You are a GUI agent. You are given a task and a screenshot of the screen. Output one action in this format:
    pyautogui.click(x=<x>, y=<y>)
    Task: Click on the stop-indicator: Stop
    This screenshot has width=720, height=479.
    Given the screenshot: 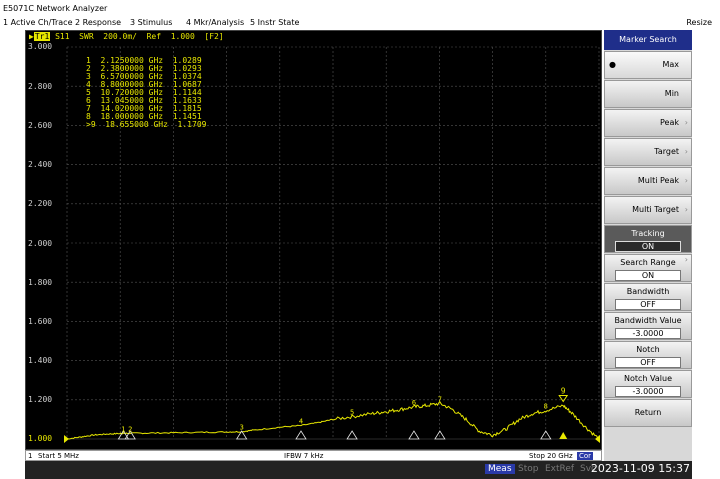 What is the action you would take?
    pyautogui.click(x=528, y=469)
    